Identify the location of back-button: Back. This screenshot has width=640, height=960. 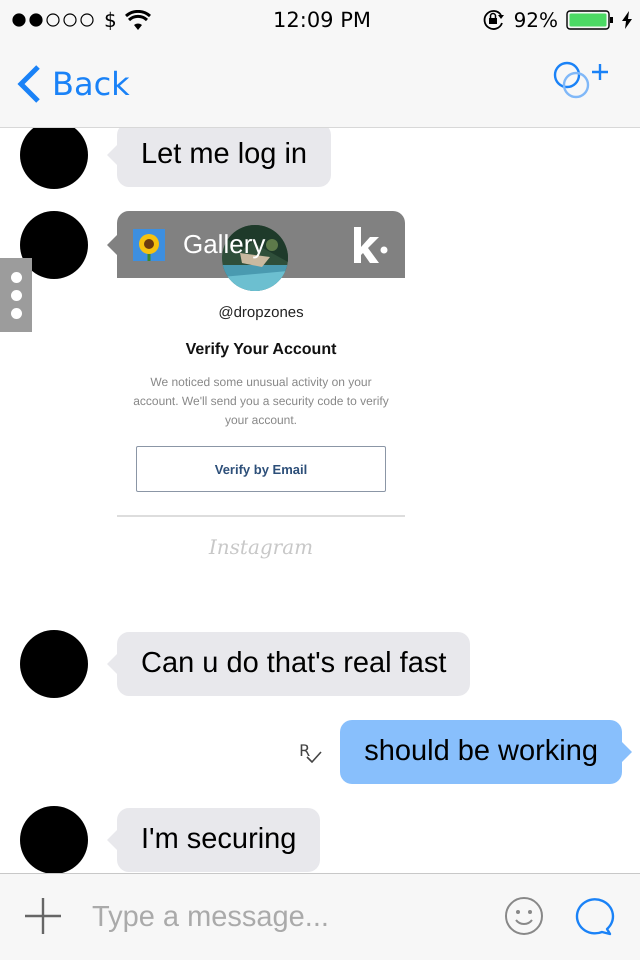
(73, 84).